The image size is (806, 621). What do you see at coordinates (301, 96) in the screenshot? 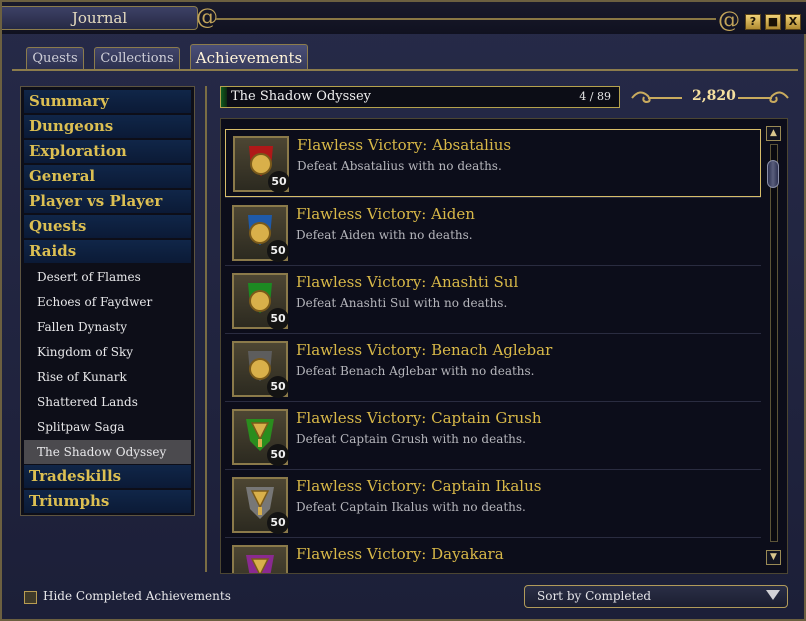
I see `category-title: The Shadow Odyssey` at bounding box center [301, 96].